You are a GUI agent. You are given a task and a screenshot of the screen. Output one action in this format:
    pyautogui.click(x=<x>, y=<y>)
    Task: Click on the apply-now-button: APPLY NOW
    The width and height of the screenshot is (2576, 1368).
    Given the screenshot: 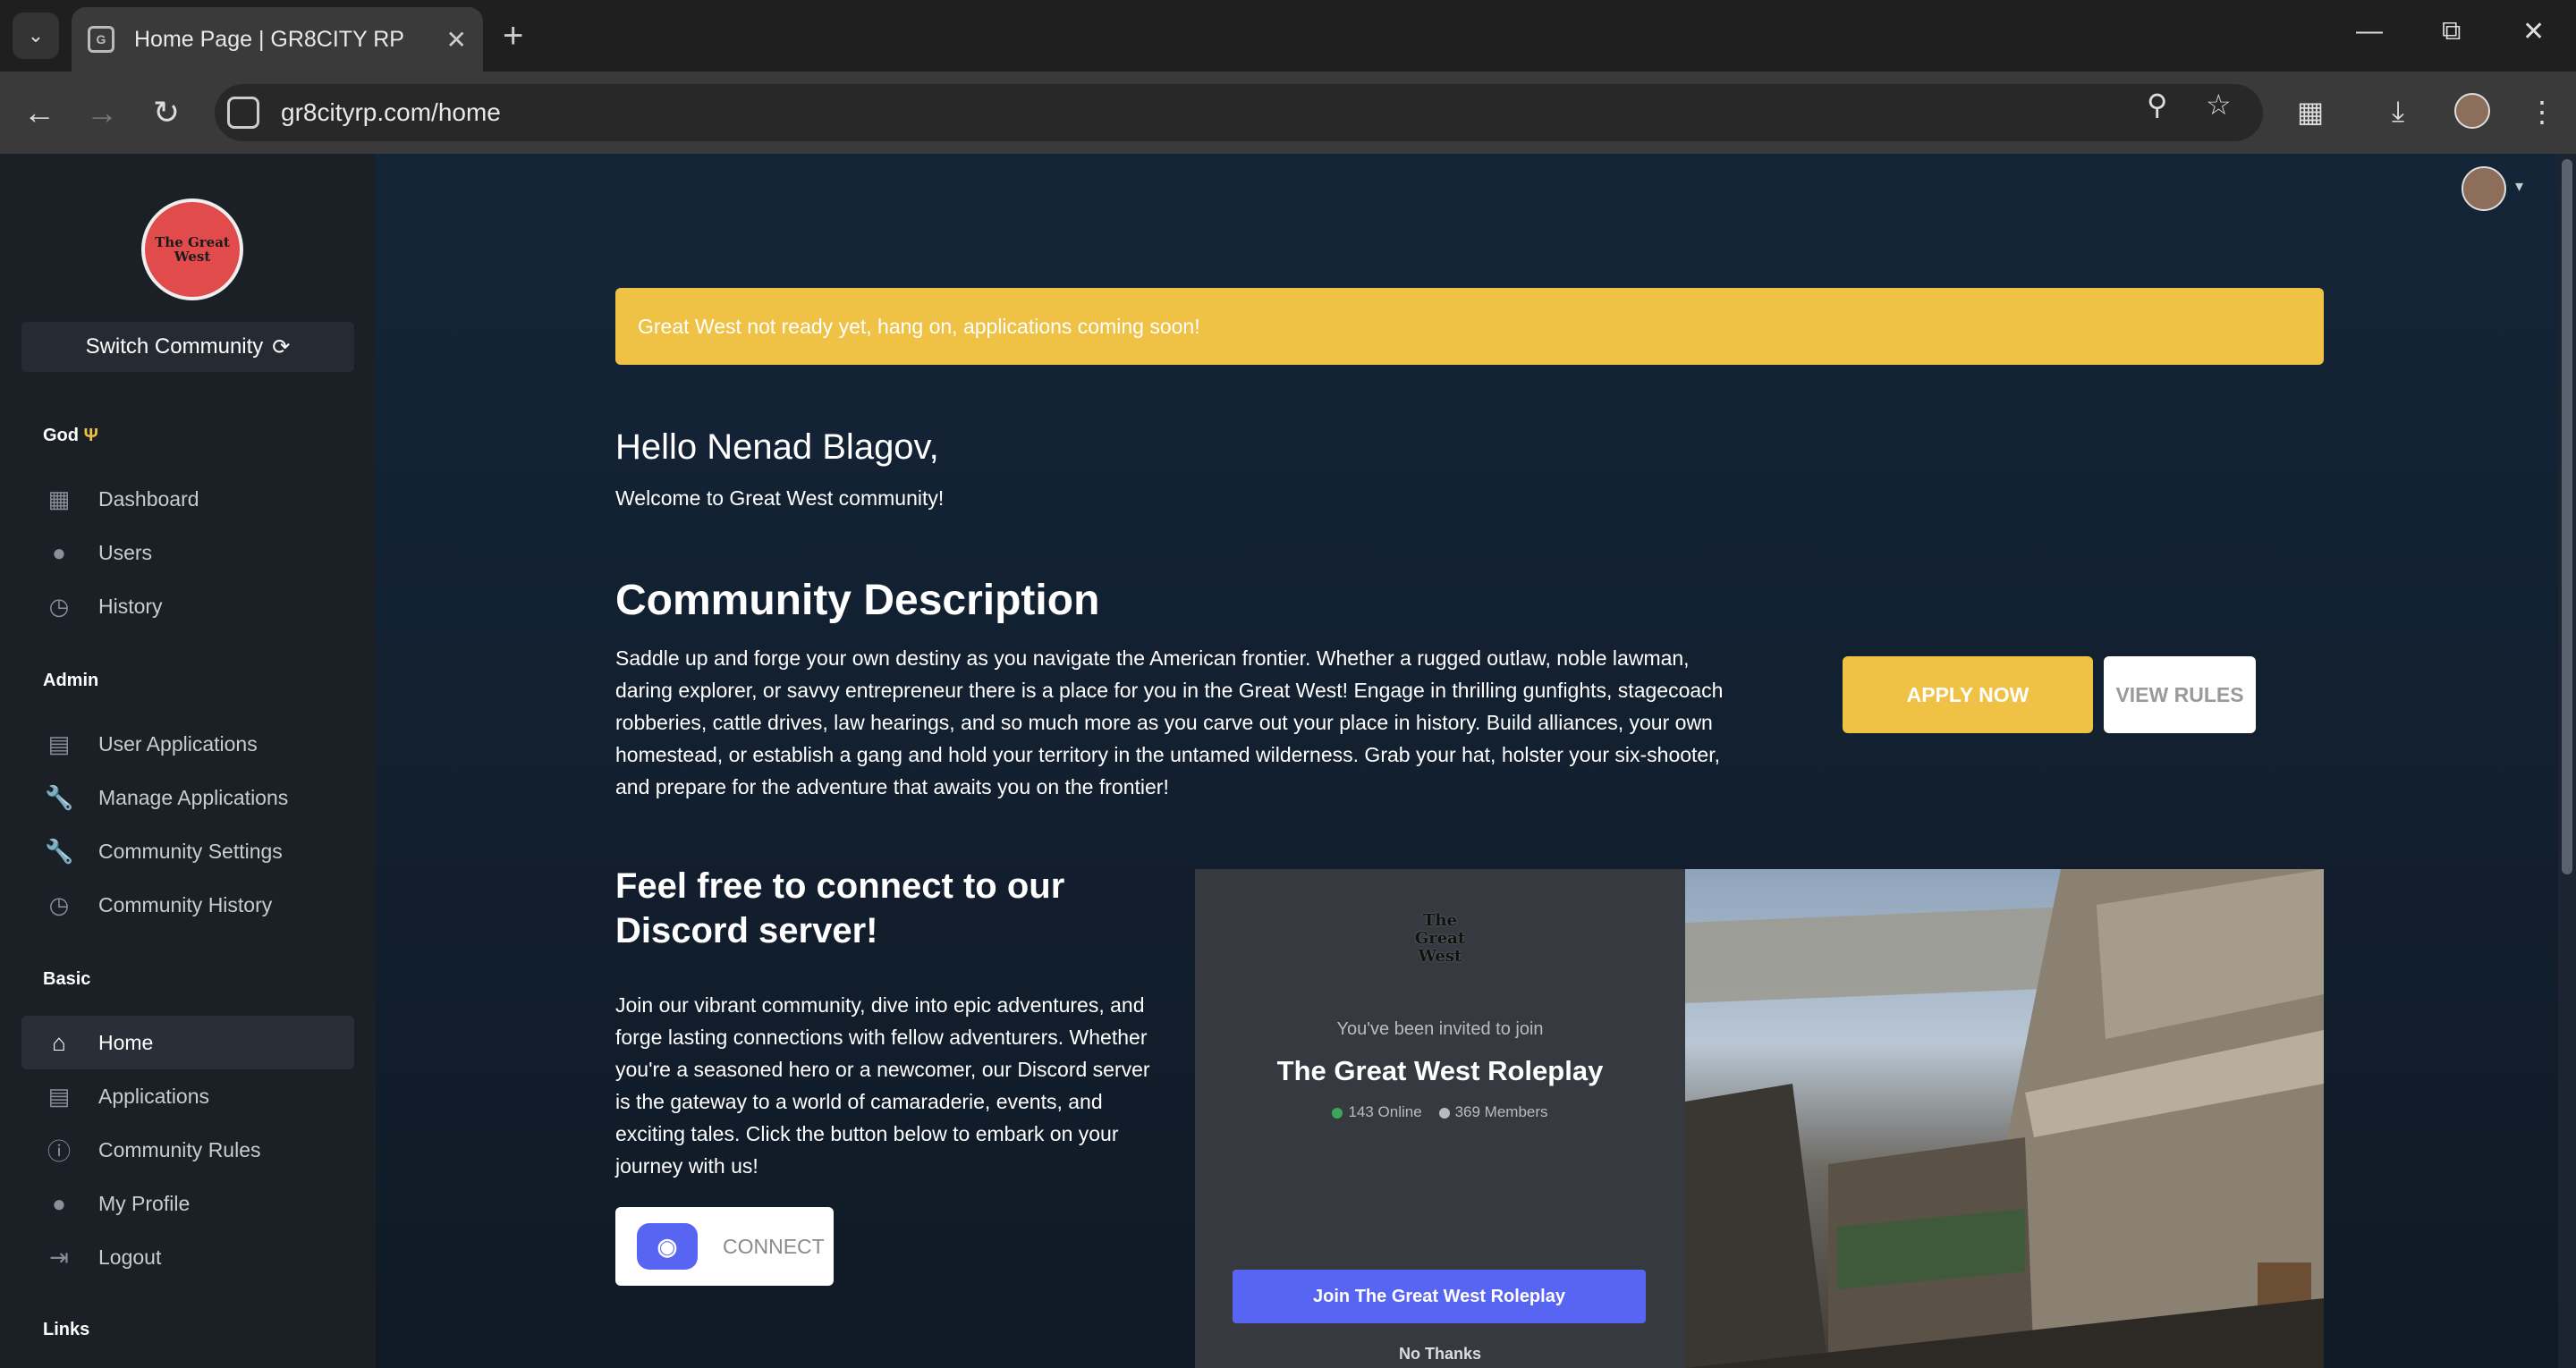 What is the action you would take?
    pyautogui.click(x=1968, y=694)
    